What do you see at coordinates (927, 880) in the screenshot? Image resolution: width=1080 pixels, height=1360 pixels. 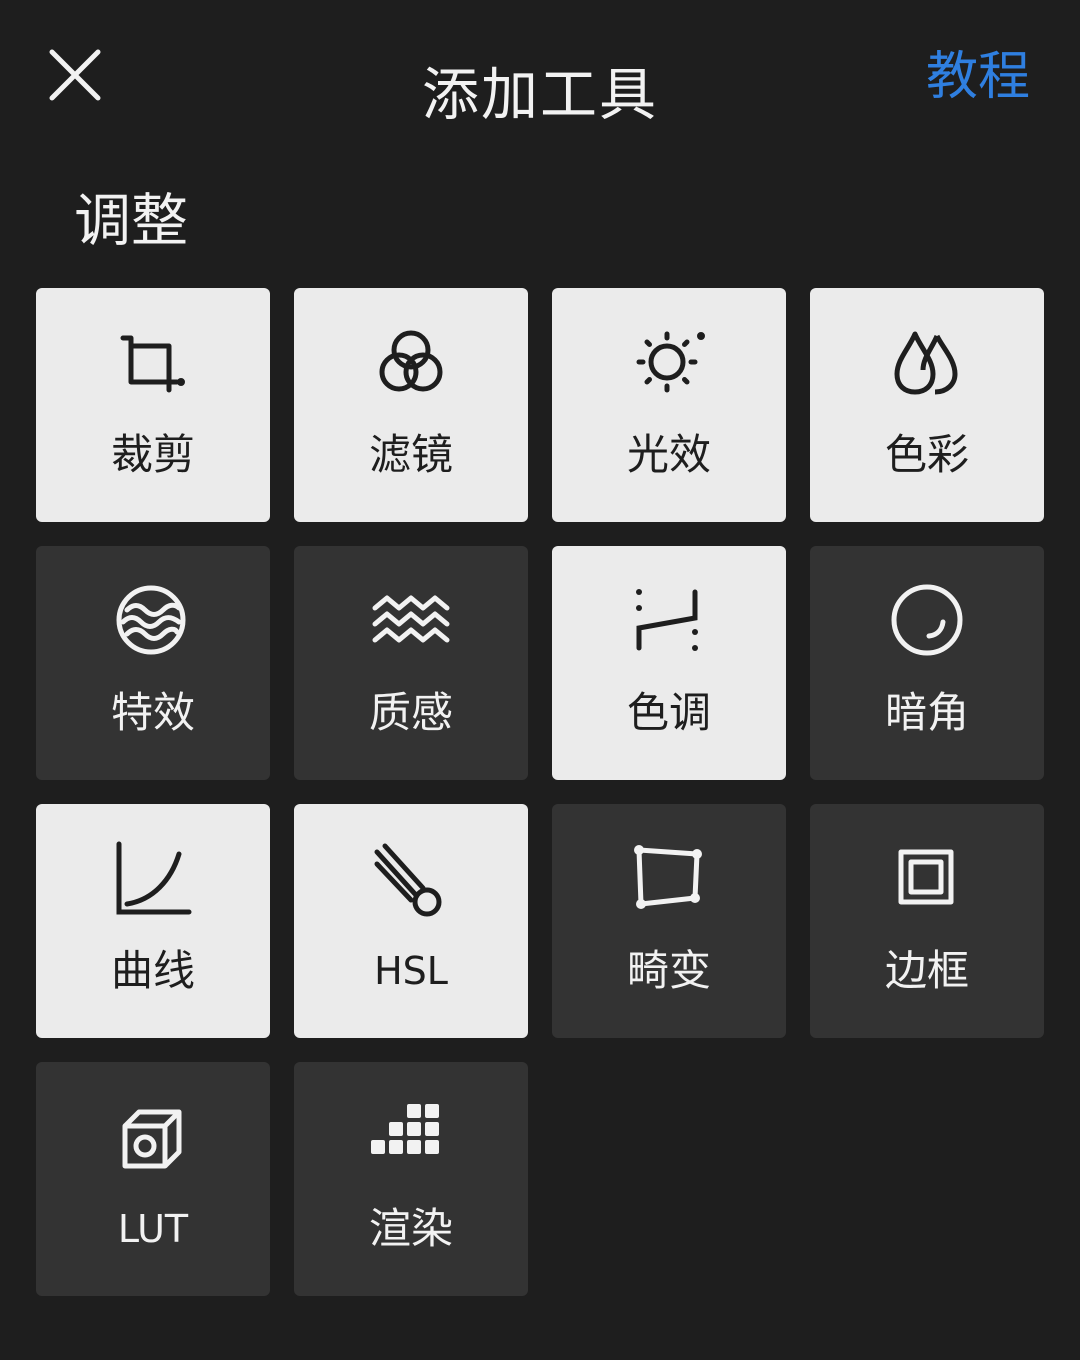 I see `frame-icon` at bounding box center [927, 880].